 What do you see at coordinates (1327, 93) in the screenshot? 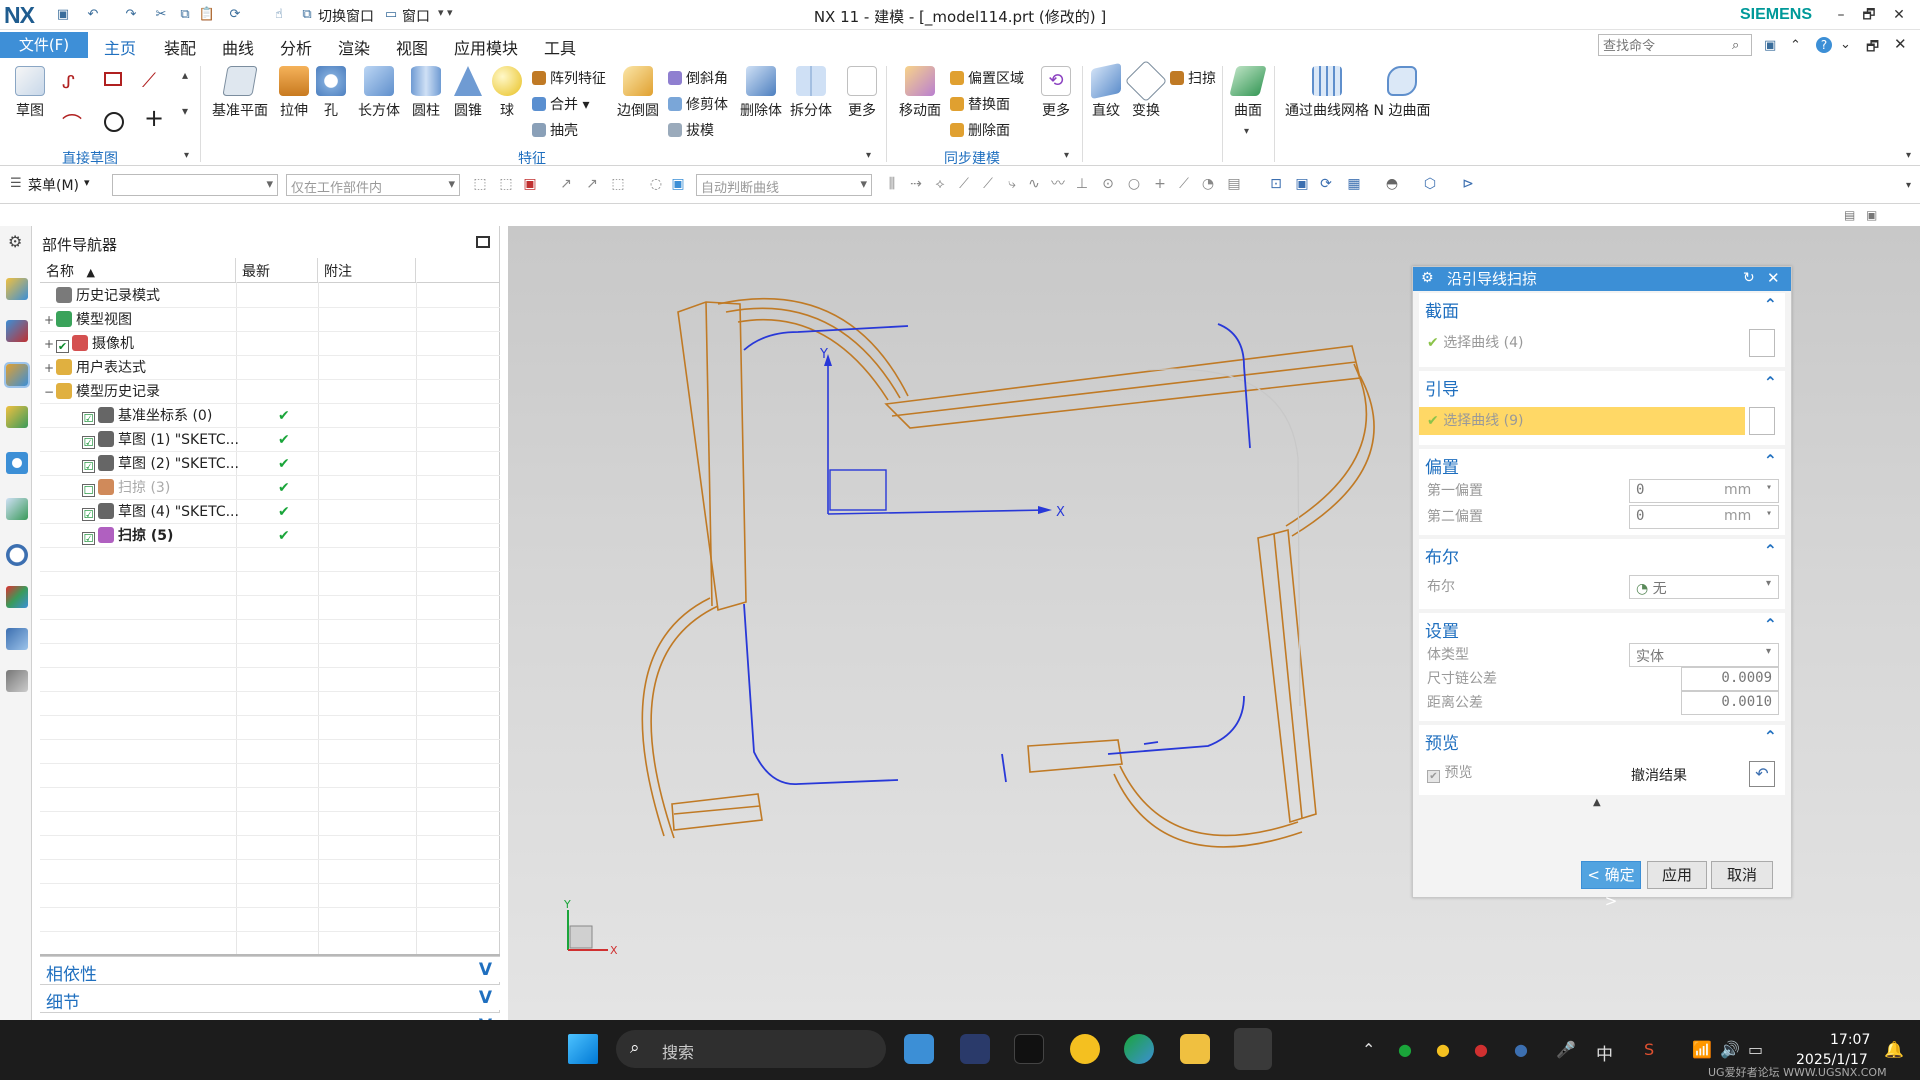
I see `through-curve-mesh-button: 通过曲线网格` at bounding box center [1327, 93].